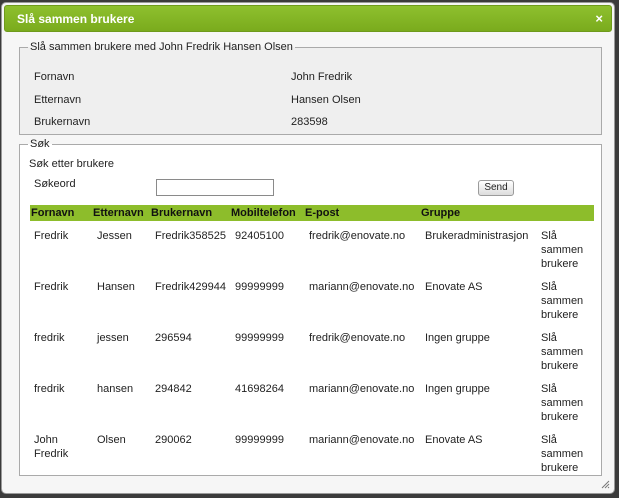  I want to click on send-button: Send, so click(496, 188).